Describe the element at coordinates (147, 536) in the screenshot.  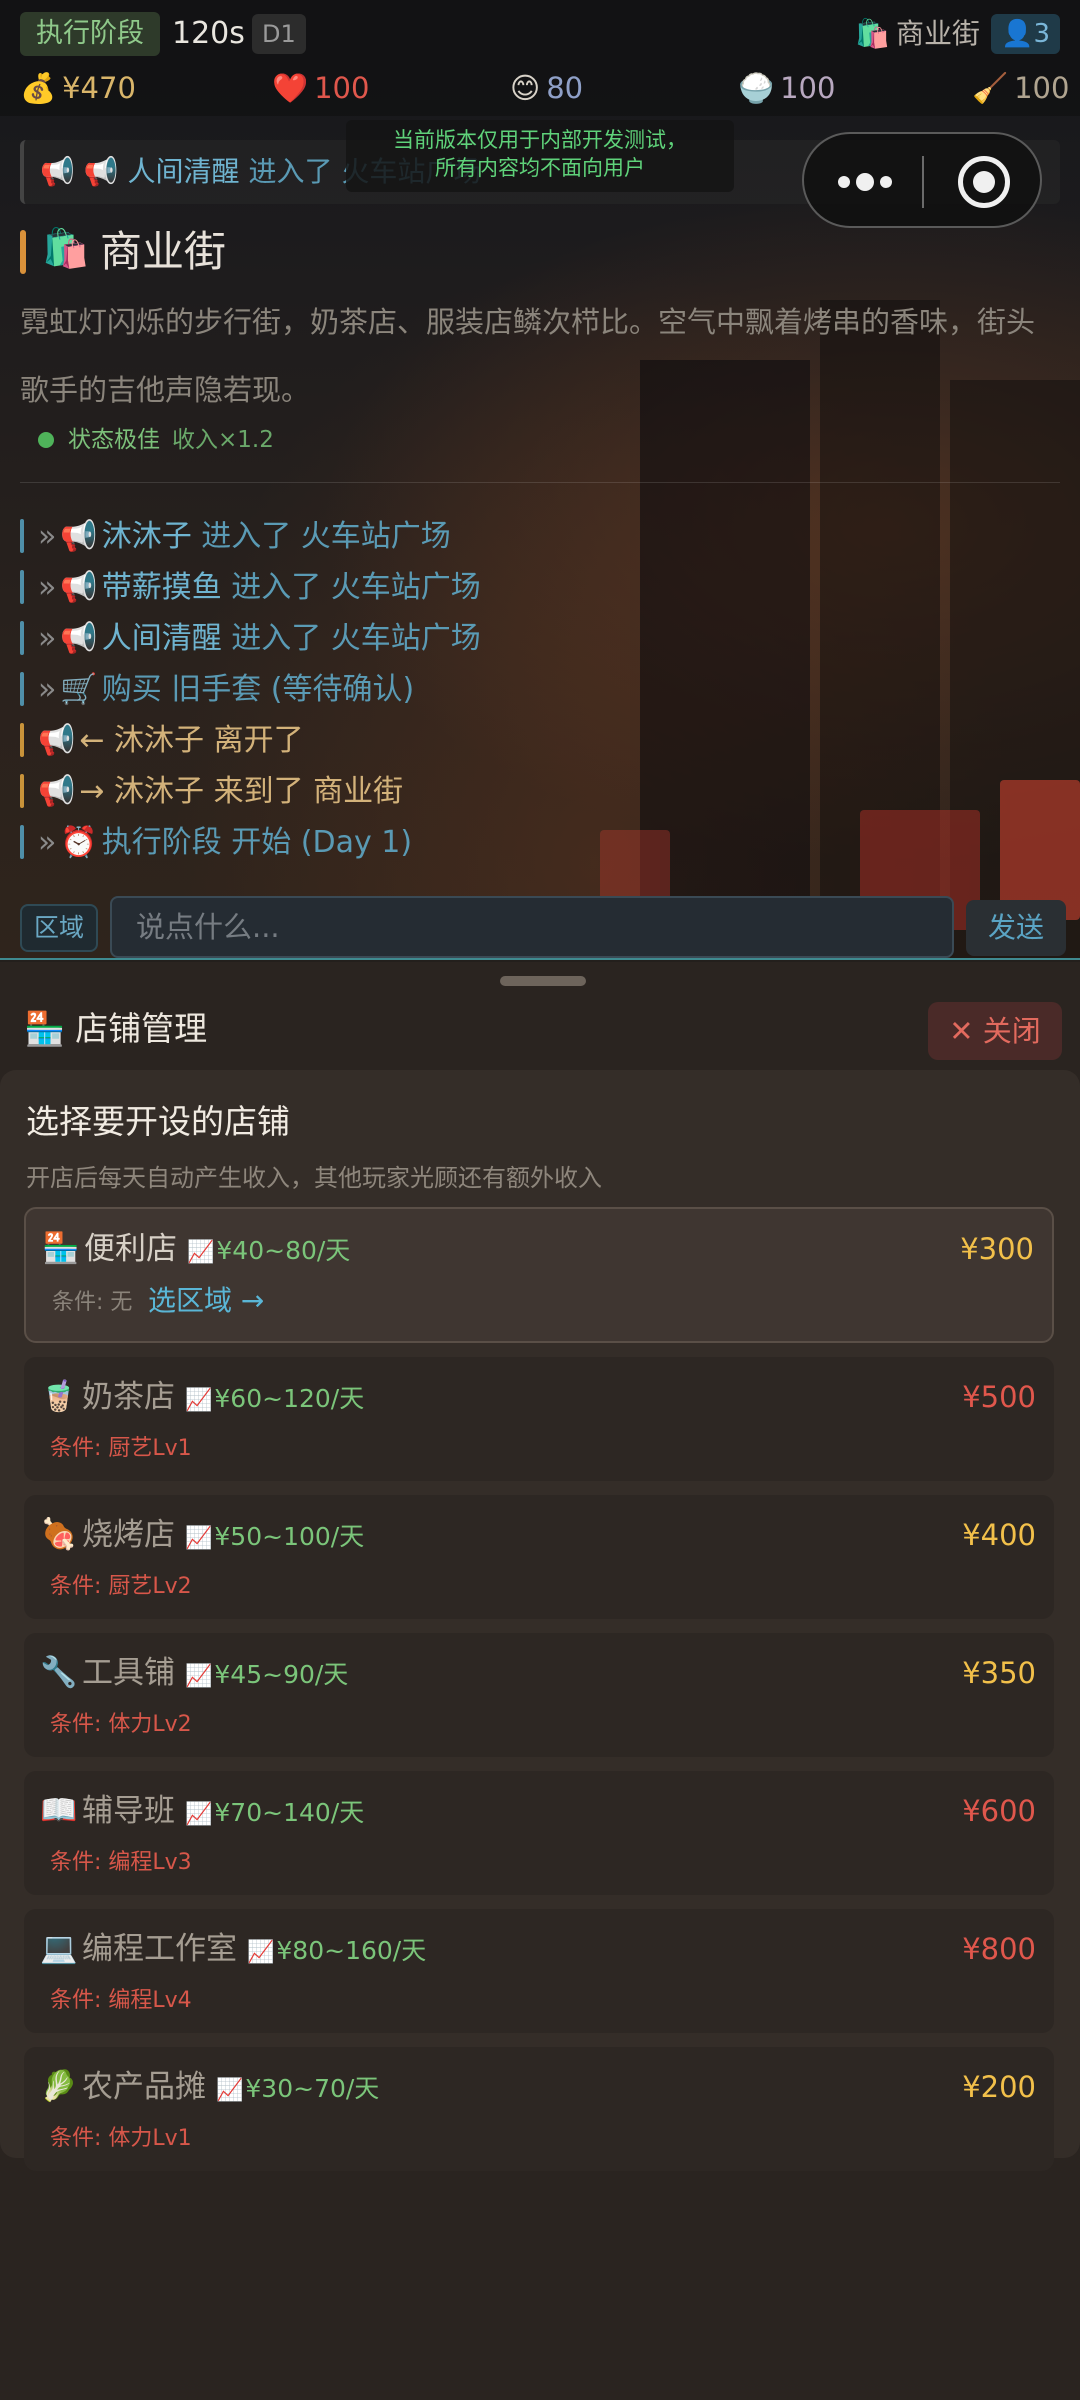
I see `log-player-name: 沐沐子` at that location.